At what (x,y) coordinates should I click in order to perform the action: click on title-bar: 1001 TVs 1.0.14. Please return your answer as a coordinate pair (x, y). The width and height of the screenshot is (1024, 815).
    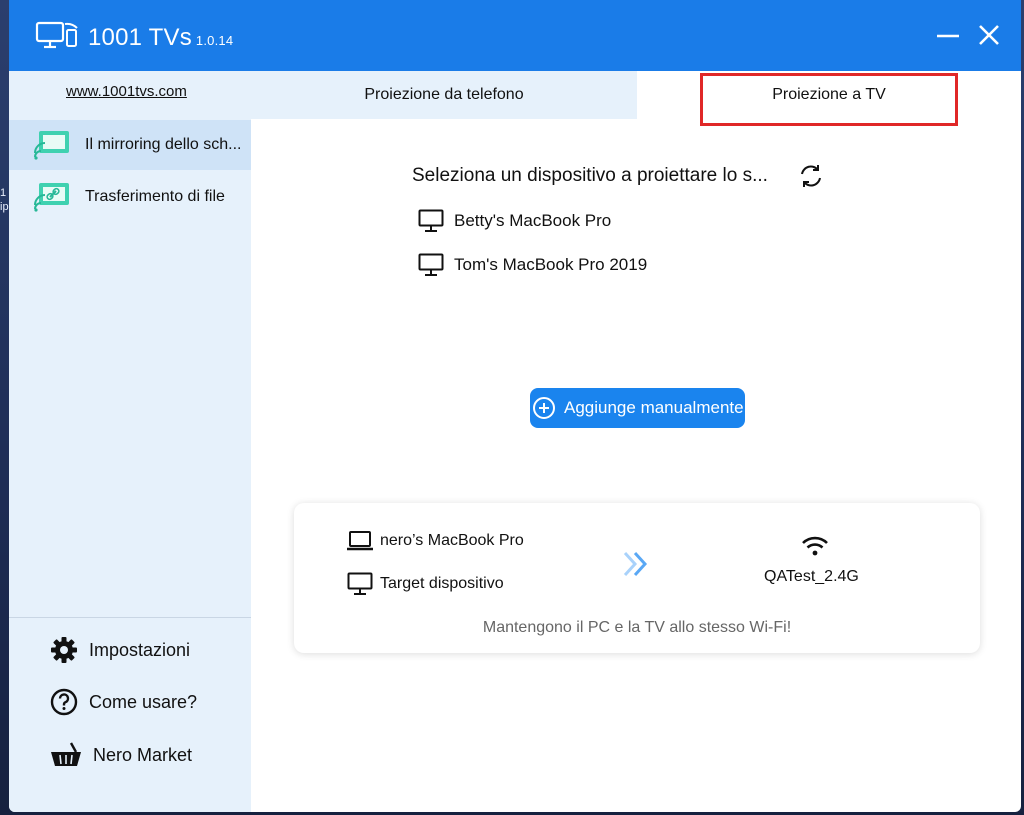
    Looking at the image, I should click on (515, 35).